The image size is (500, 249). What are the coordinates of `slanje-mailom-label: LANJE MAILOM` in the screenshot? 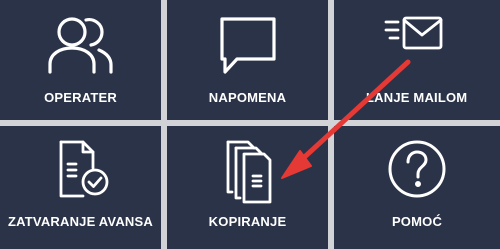 It's located at (417, 97).